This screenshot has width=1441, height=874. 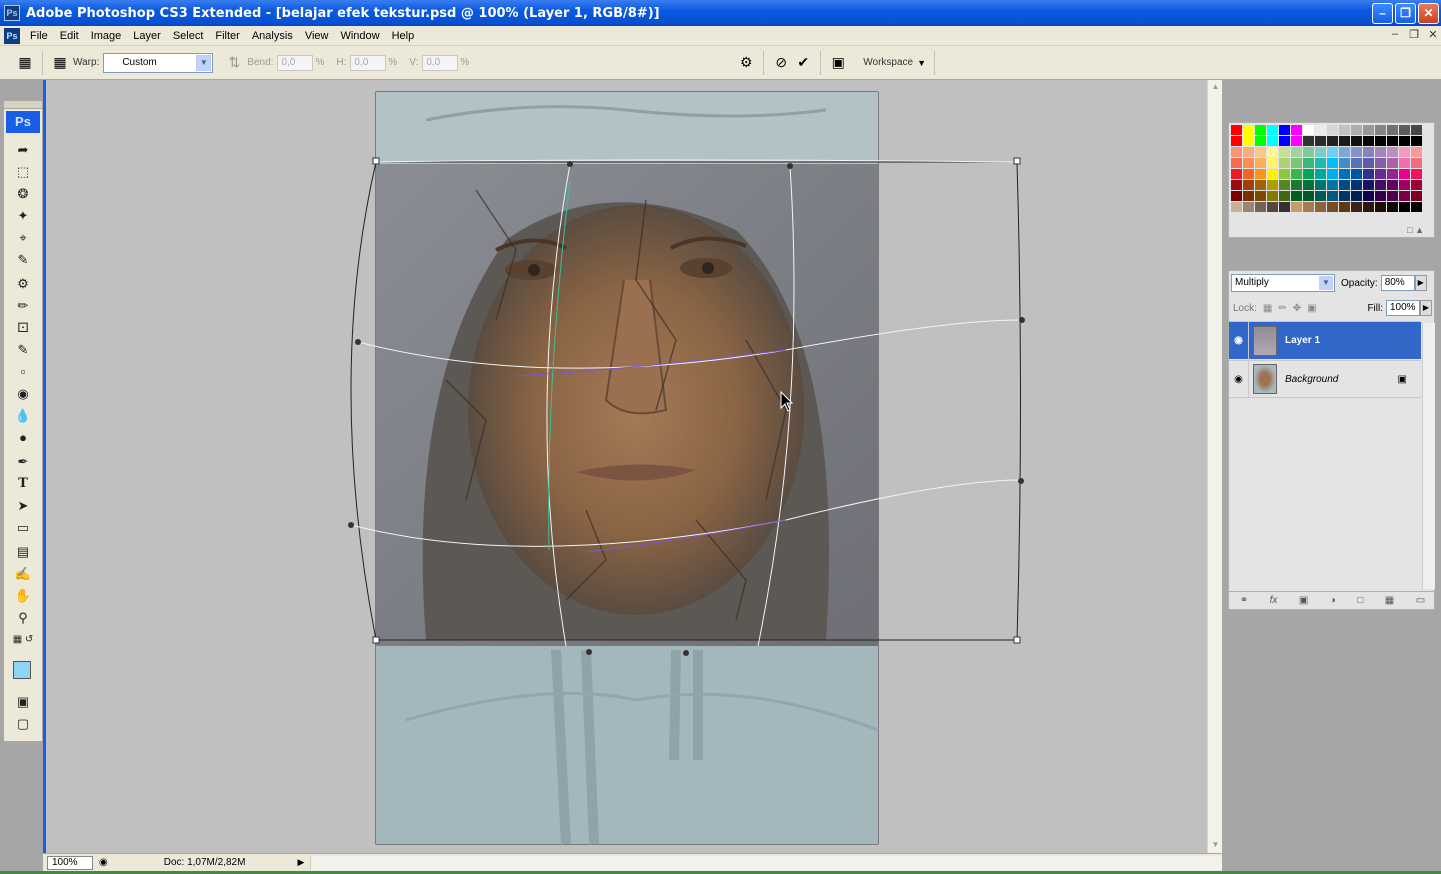 I want to click on foreground-color-swatch, so click(x=22, y=670).